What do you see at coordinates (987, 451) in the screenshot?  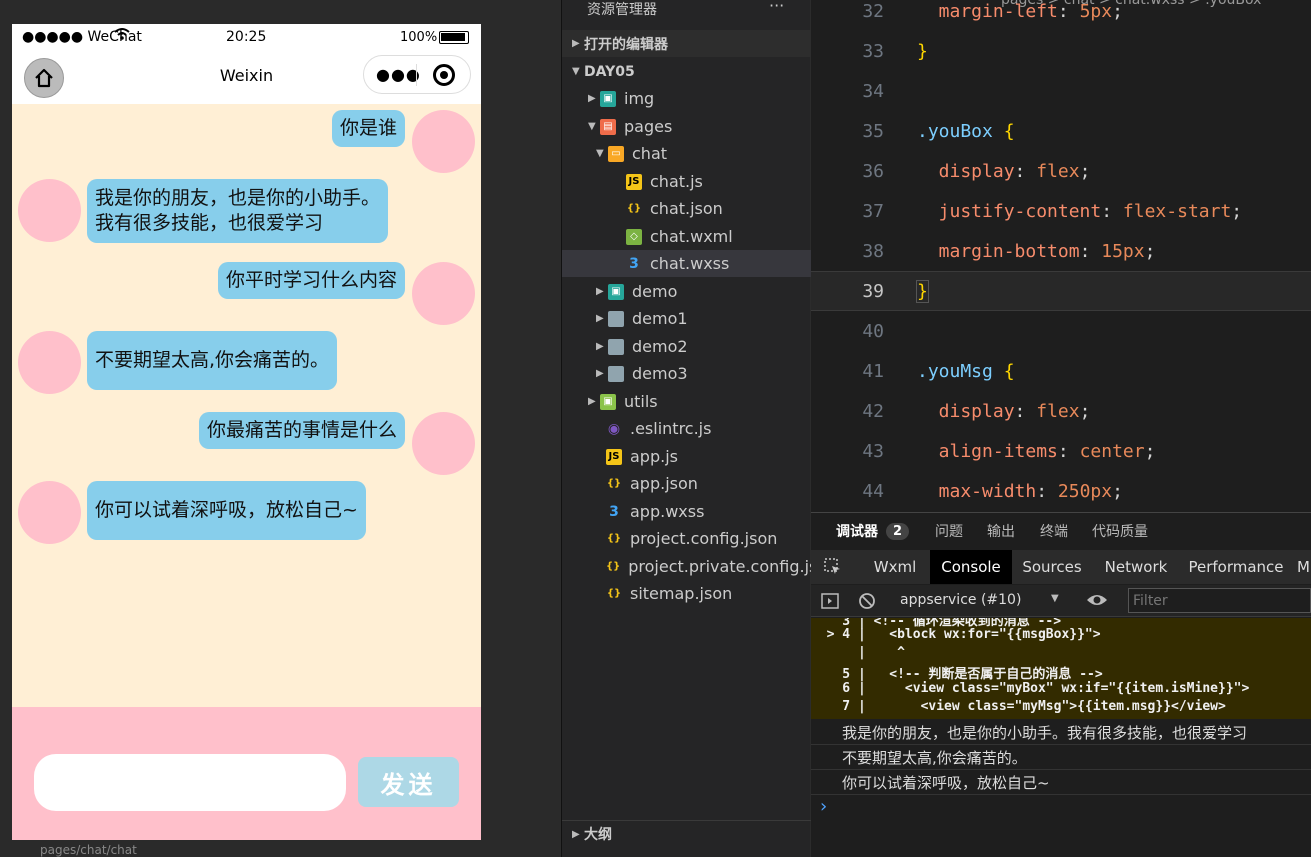 I see `code-token: align-items` at bounding box center [987, 451].